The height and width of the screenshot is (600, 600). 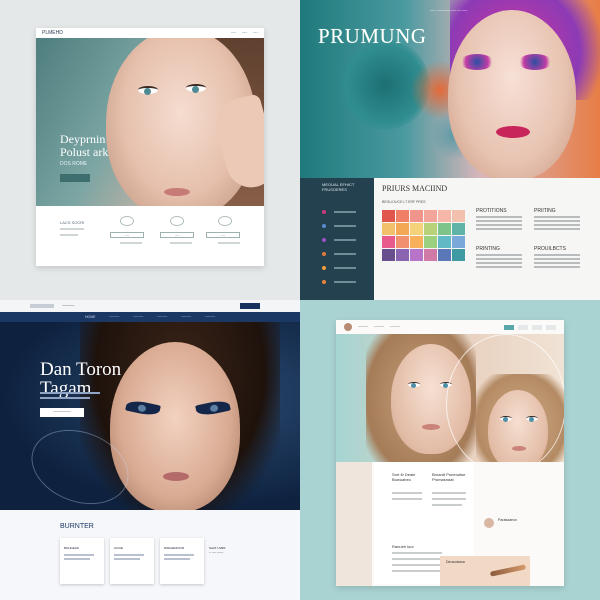 I want to click on hero-subtitle: DOS ROME, so click(x=74, y=164).